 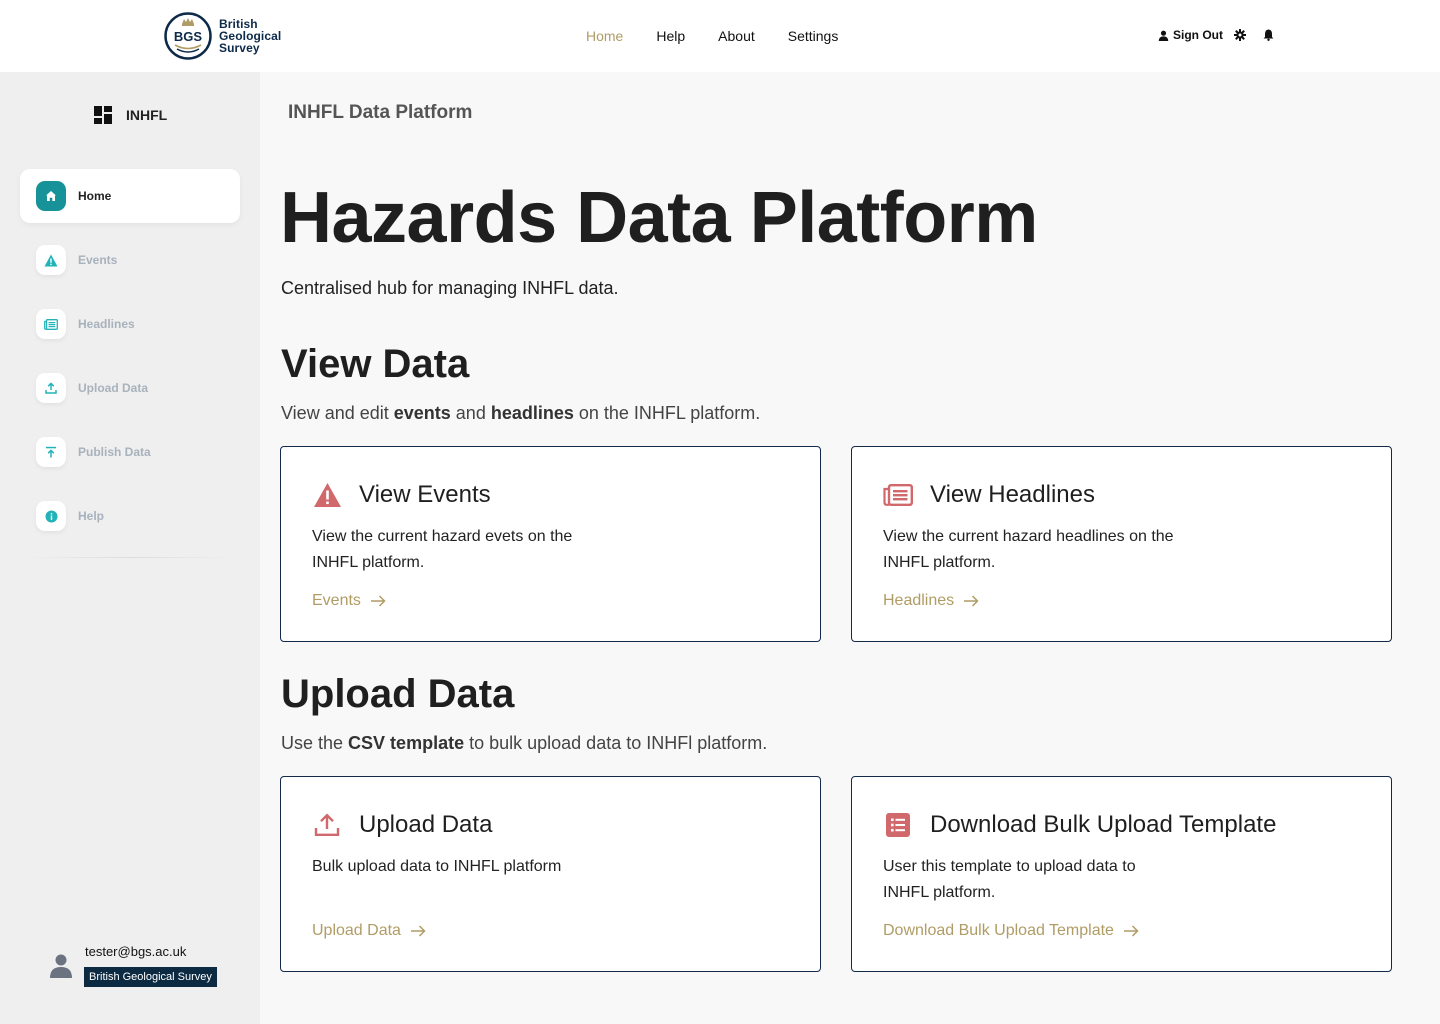 I want to click on events-link: Events, so click(x=349, y=601).